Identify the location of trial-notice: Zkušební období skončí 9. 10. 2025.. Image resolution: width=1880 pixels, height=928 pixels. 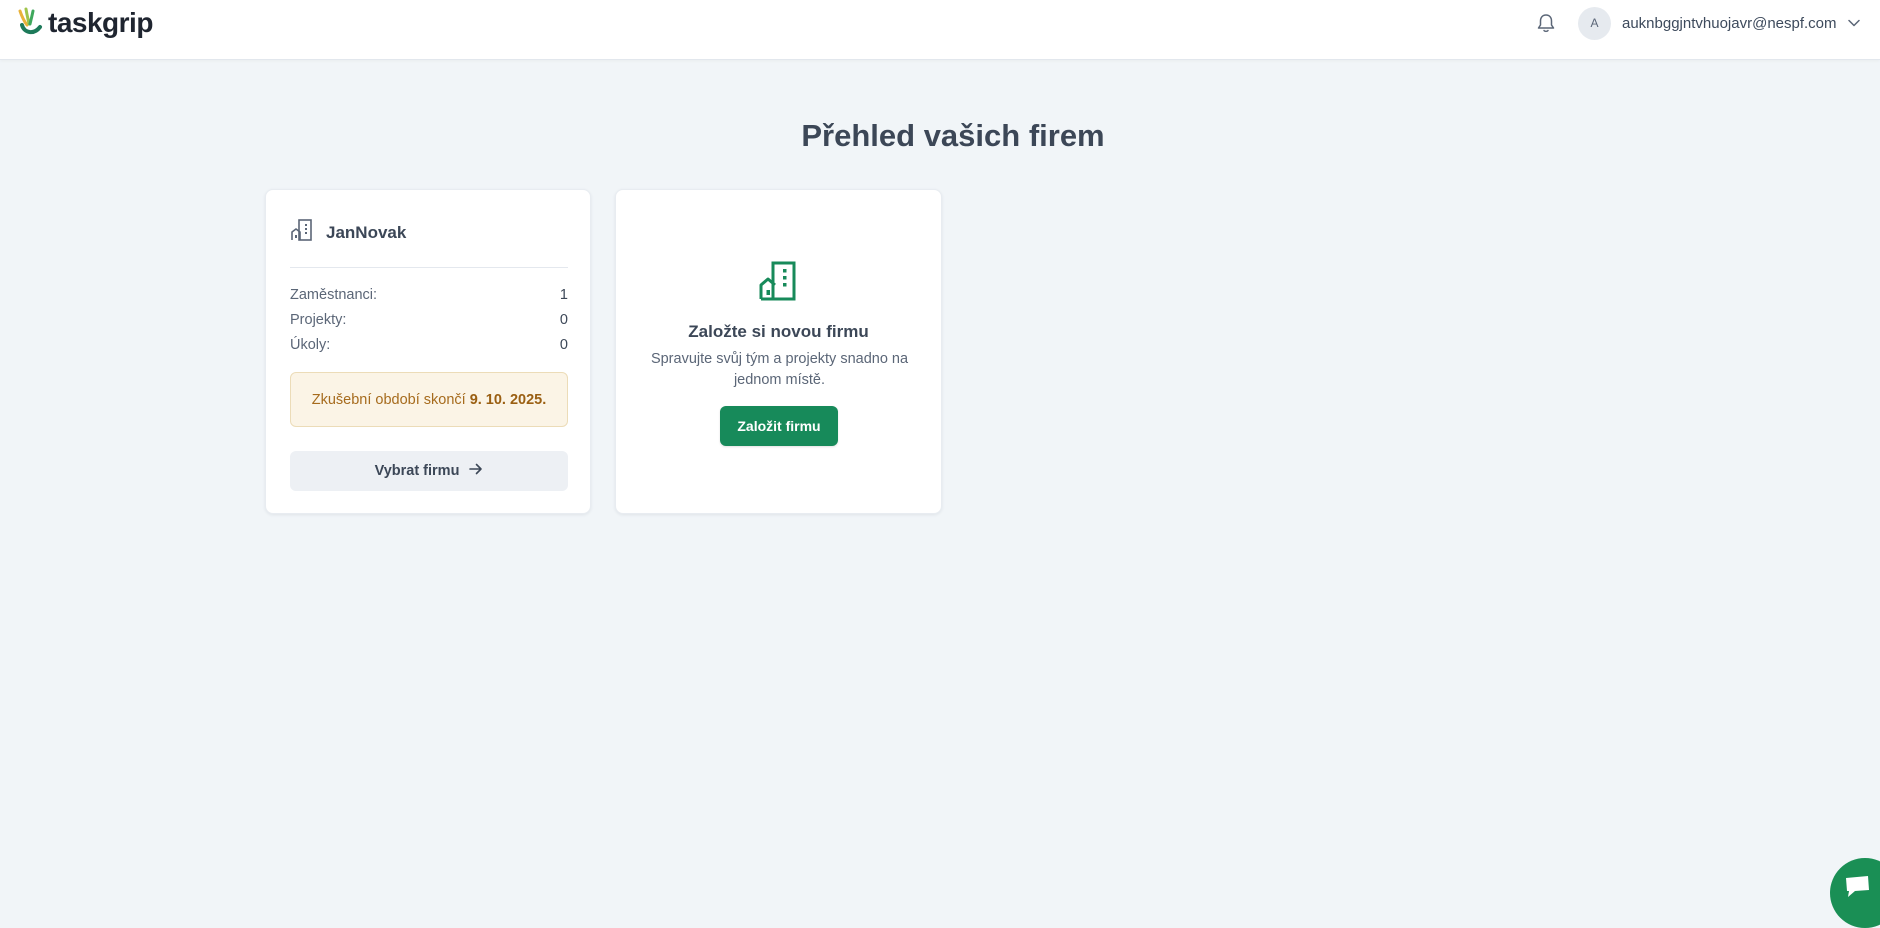
(429, 399).